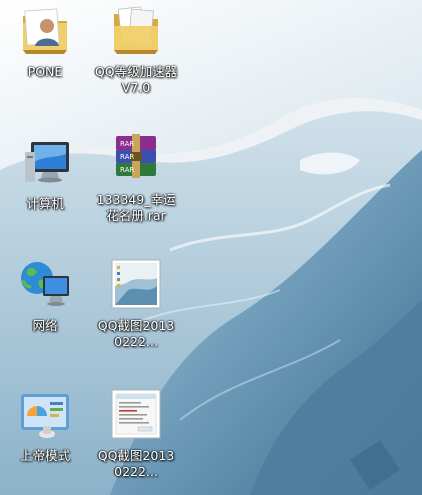 This screenshot has height=495, width=422. What do you see at coordinates (45, 284) in the screenshot?
I see `network-icon` at bounding box center [45, 284].